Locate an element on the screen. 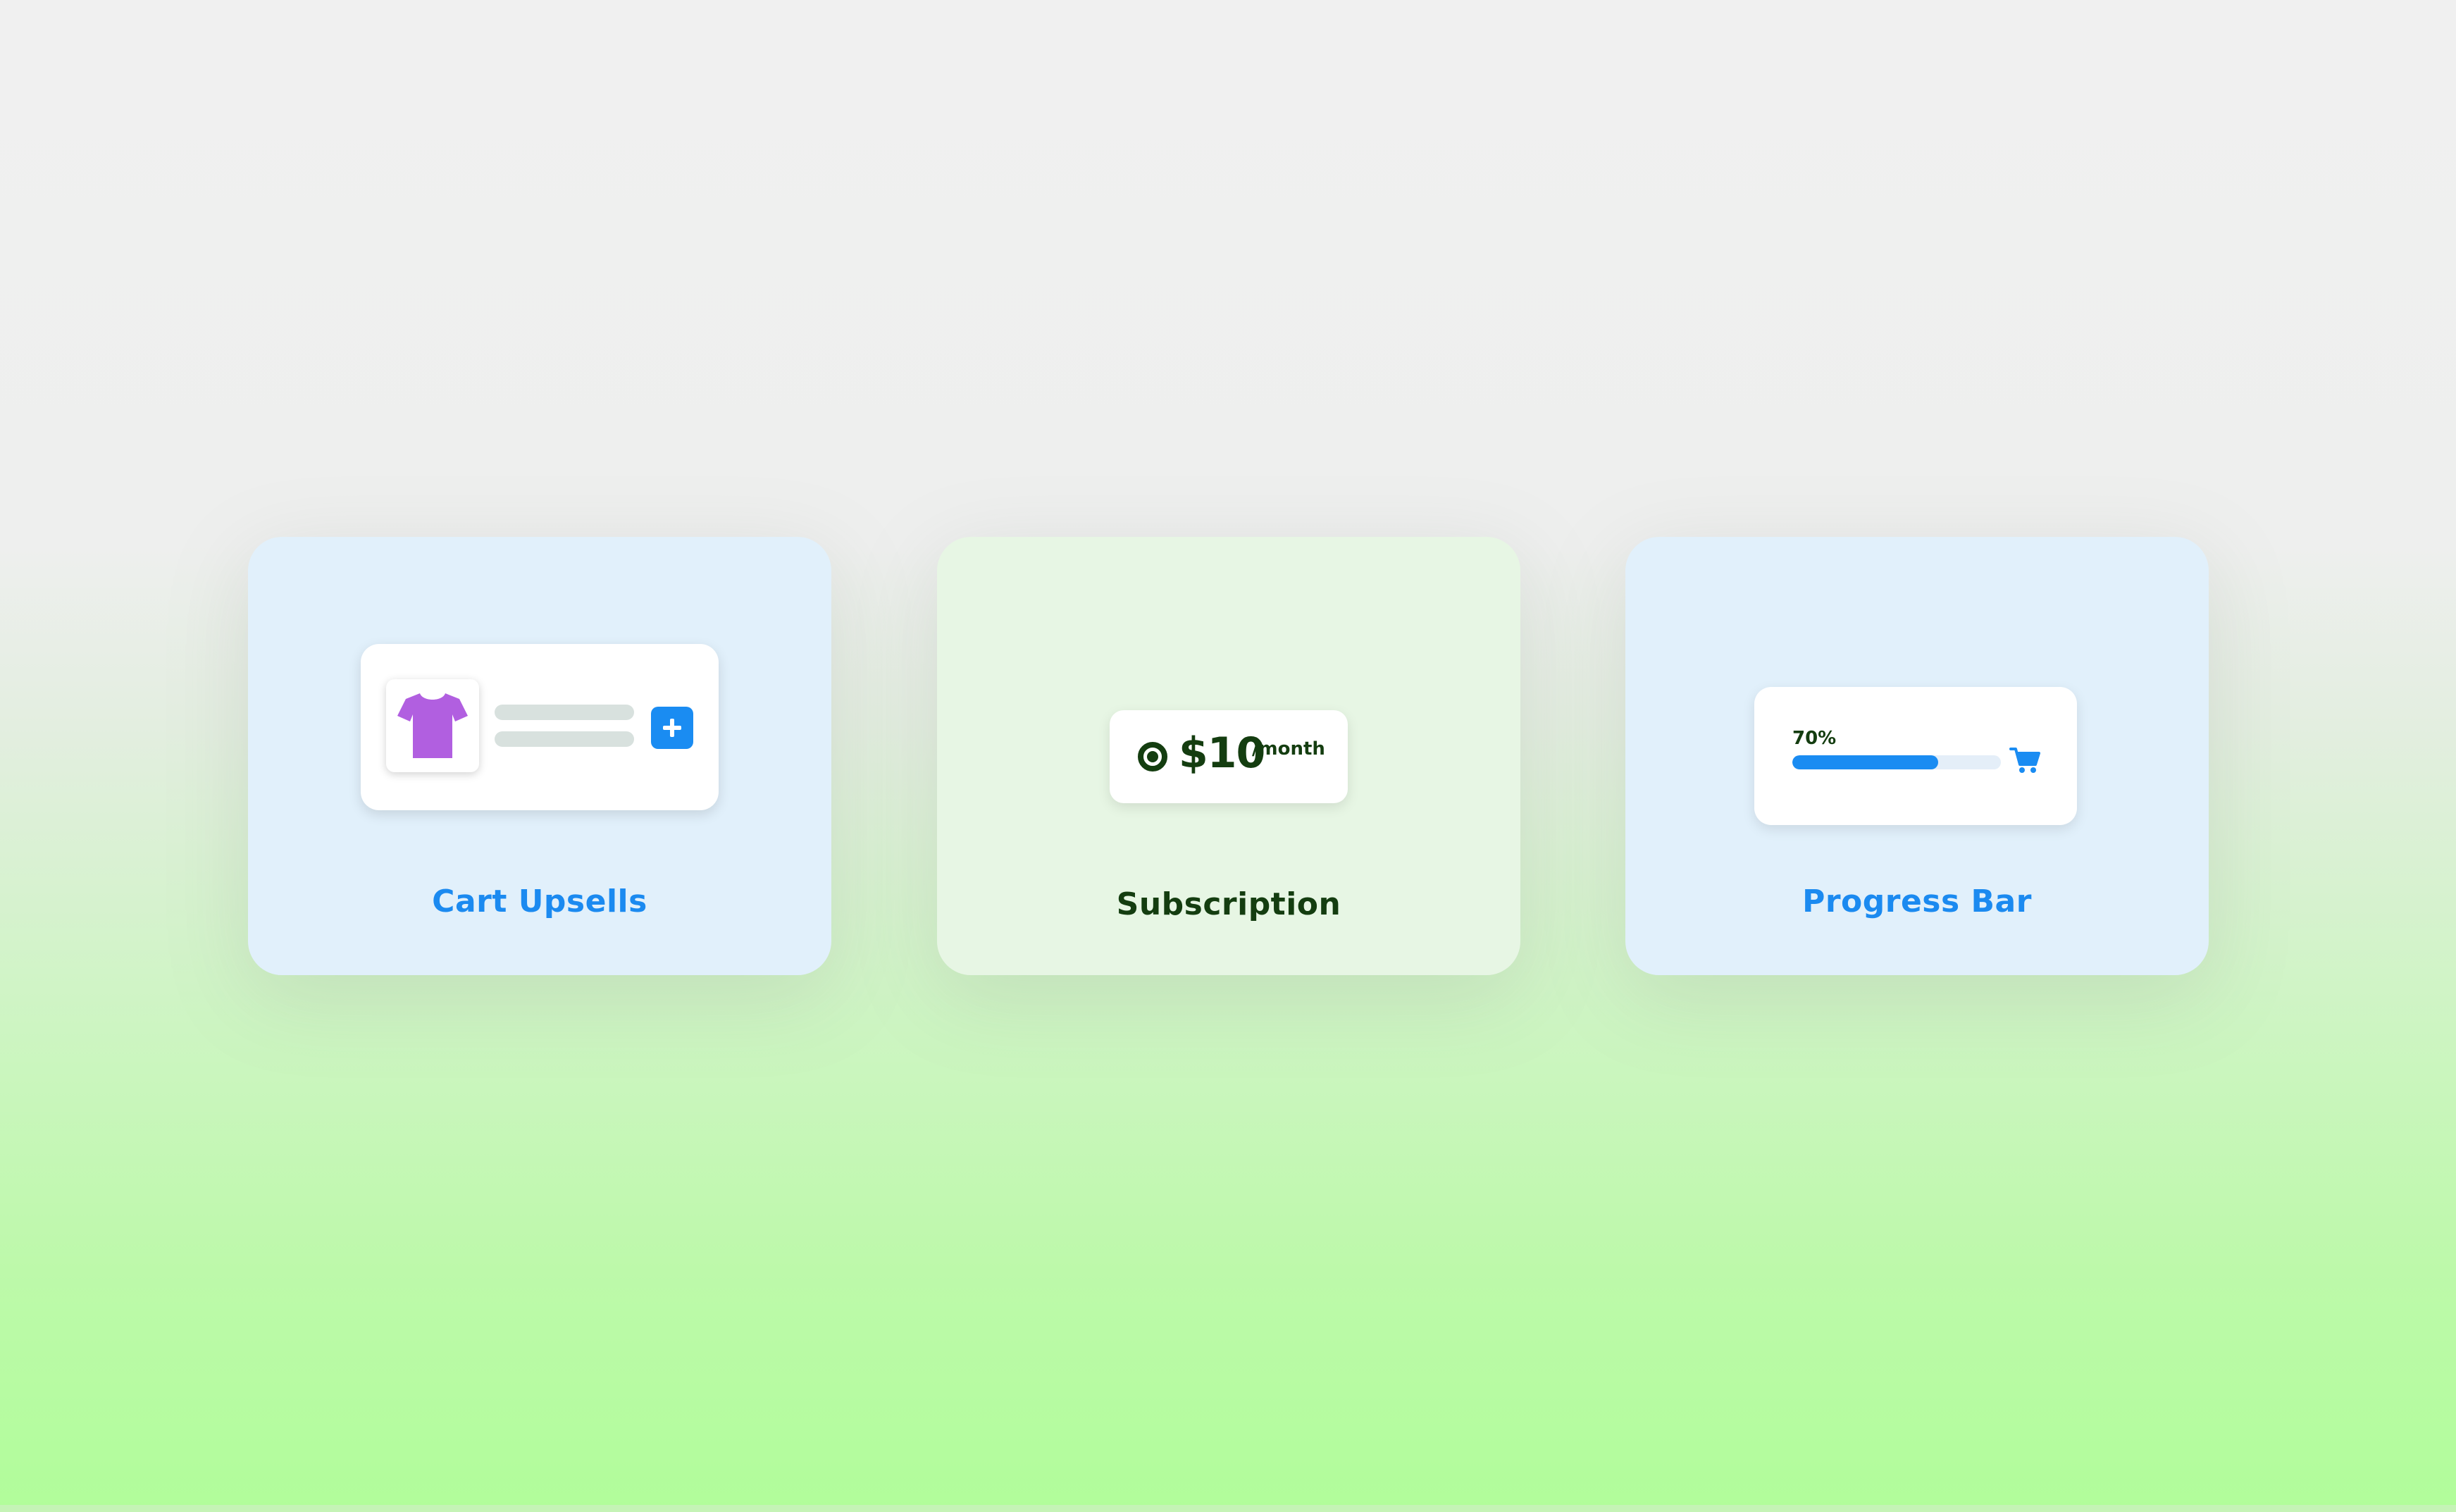 This screenshot has height=1512, width=2456. progress-bar-card: 70% Progress Bar is located at coordinates (1917, 756).